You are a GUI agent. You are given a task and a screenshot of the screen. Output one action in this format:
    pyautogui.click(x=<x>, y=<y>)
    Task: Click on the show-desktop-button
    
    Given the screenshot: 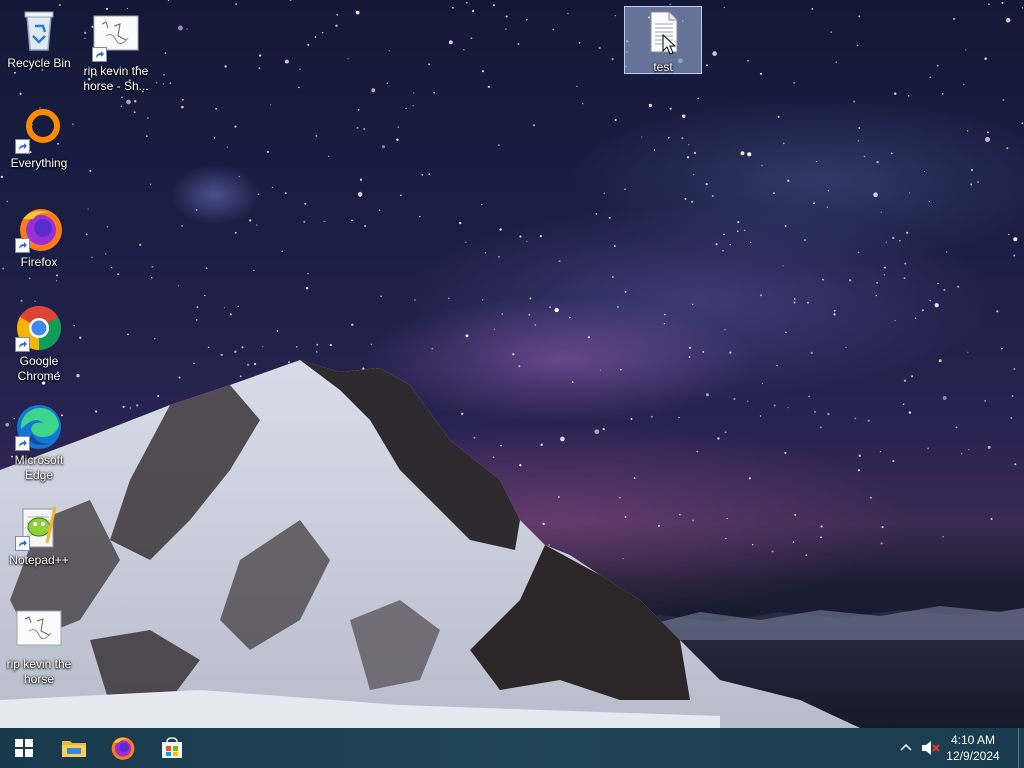 What is the action you would take?
    pyautogui.click(x=1021, y=748)
    